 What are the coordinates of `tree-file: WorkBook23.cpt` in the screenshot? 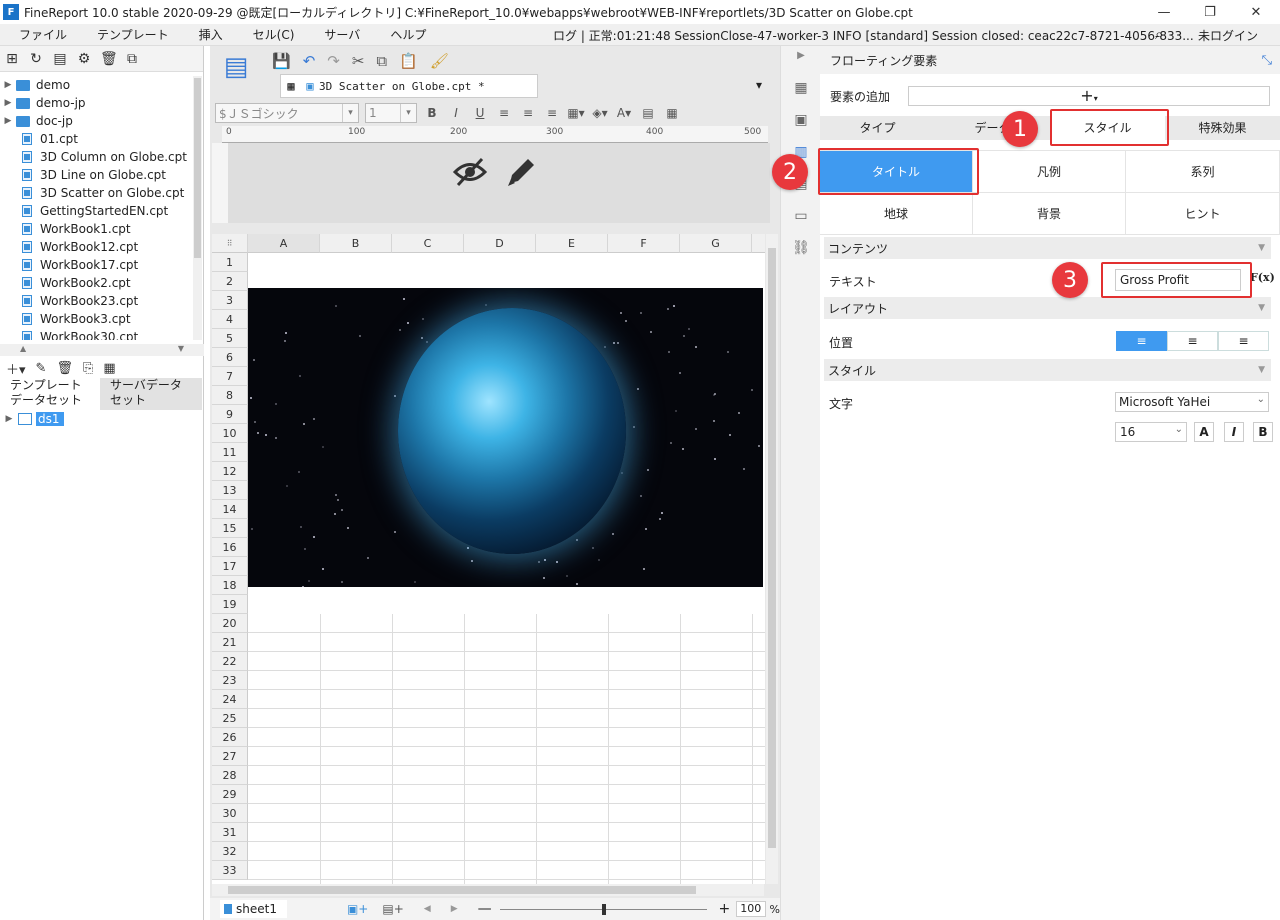 It's located at (97, 301).